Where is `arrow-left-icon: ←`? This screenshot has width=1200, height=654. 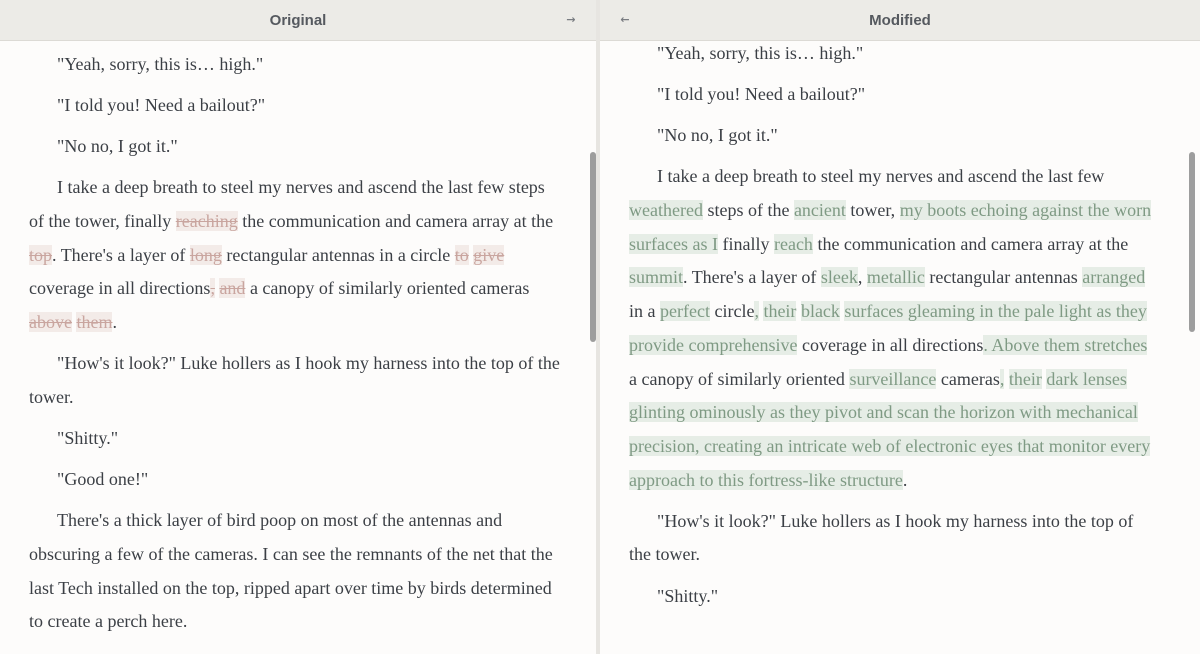 arrow-left-icon: ← is located at coordinates (625, 19).